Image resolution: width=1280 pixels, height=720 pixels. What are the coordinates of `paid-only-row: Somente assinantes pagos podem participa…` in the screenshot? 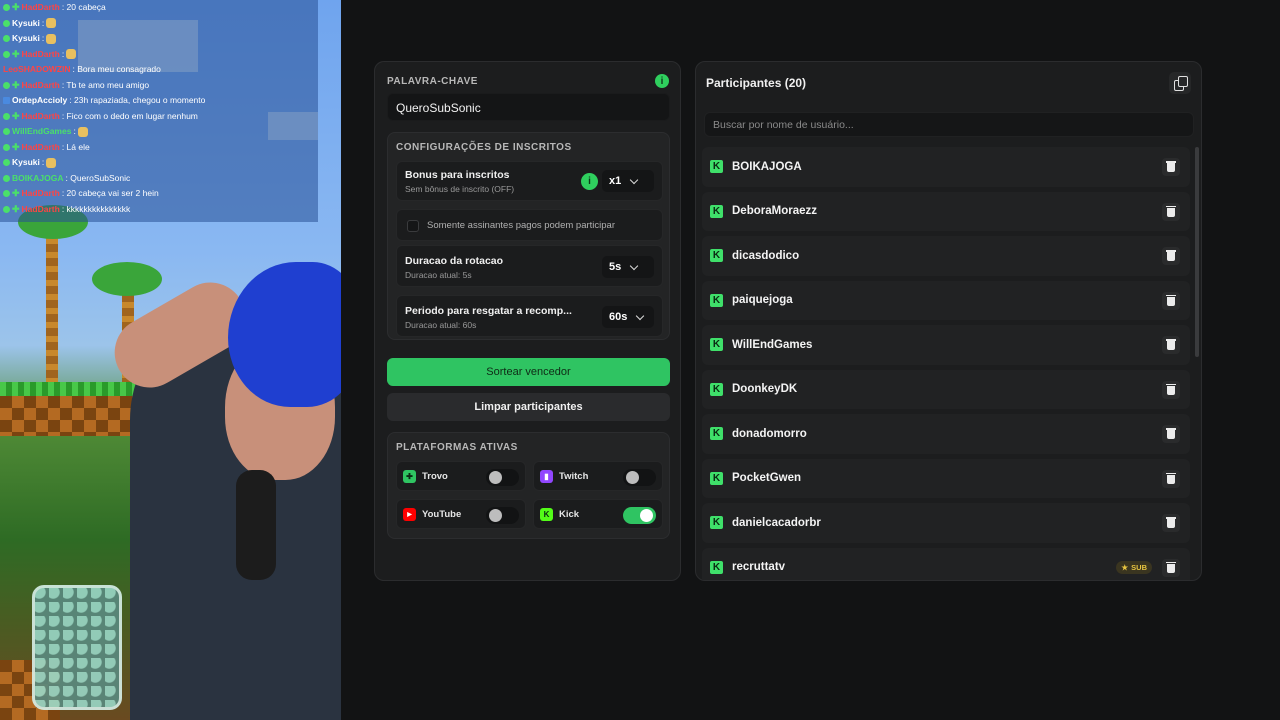 It's located at (529, 225).